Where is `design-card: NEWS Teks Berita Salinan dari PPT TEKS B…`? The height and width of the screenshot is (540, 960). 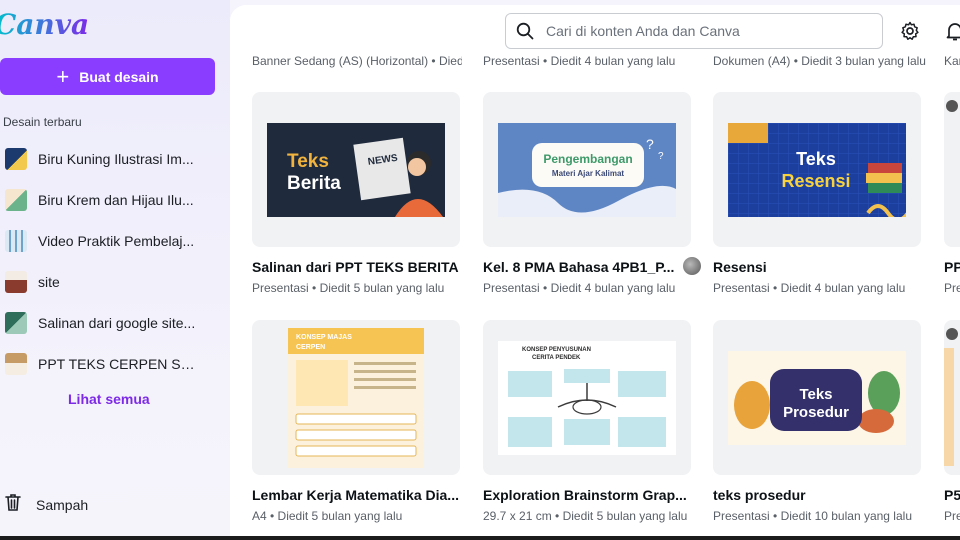 design-card: NEWS Teks Berita Salinan dari PPT TEKS B… is located at coordinates (356, 193).